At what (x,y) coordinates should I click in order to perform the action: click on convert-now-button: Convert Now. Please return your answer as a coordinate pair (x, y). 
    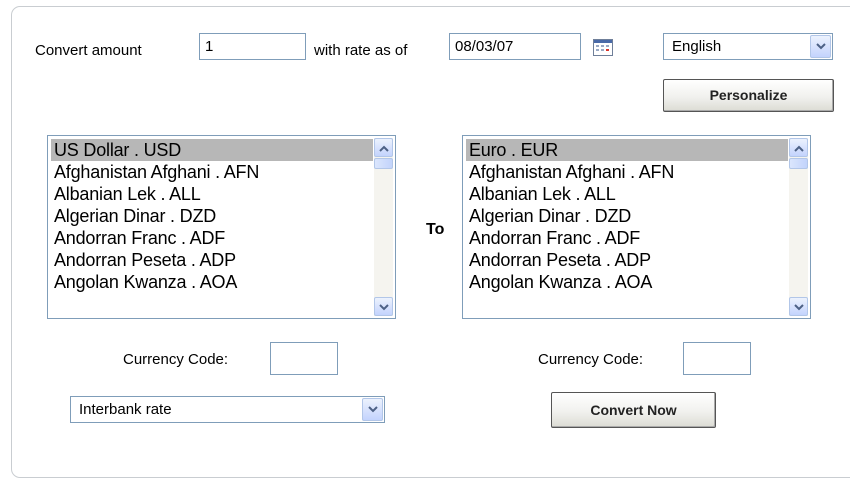
    Looking at the image, I should click on (633, 410).